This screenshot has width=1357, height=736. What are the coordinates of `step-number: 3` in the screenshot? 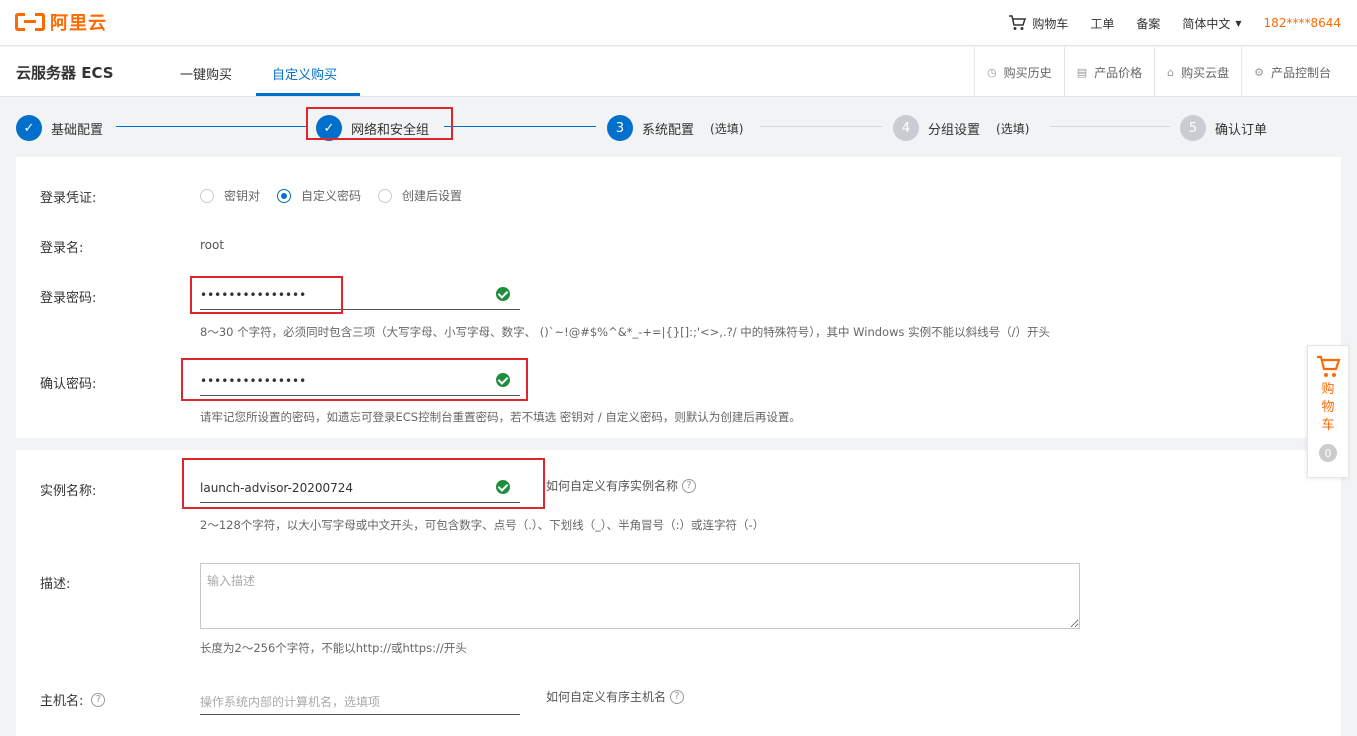 It's located at (620, 128).